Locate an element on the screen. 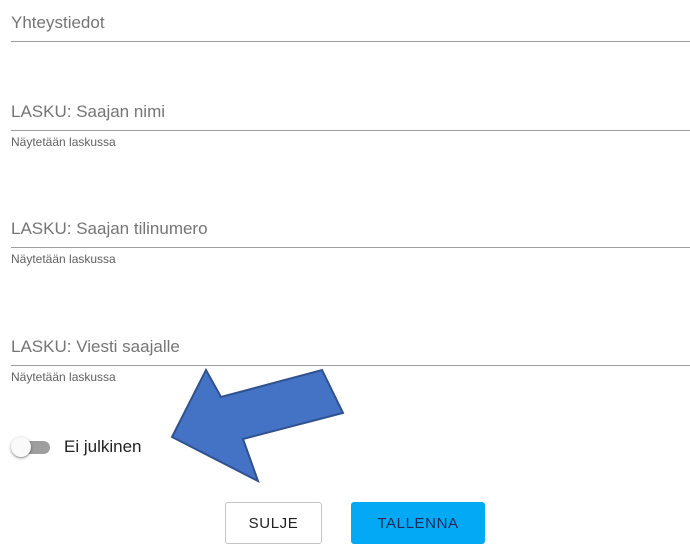 The height and width of the screenshot is (544, 690). invoice-account-number-input is located at coordinates (350, 231).